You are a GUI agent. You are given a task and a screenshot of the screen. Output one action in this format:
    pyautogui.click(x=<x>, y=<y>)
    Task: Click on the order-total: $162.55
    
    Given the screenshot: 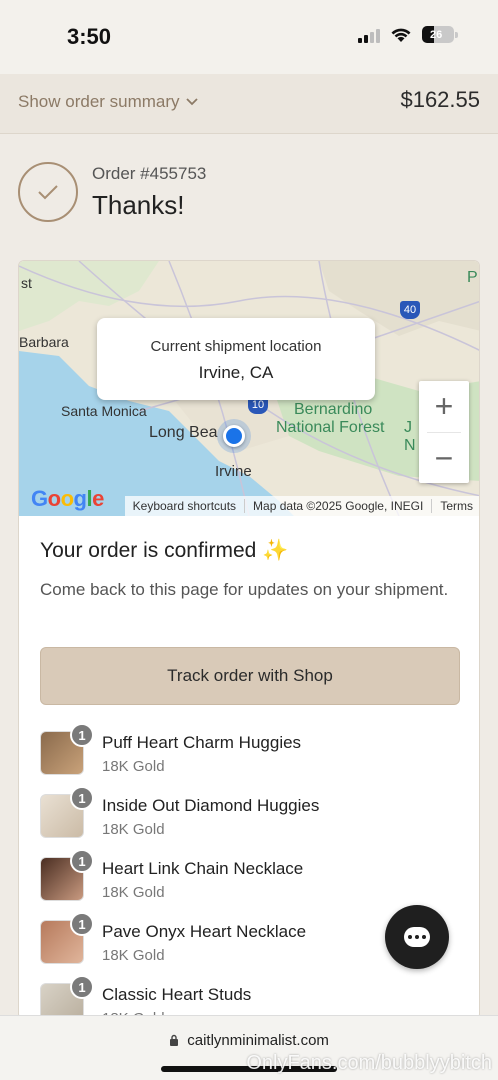 What is the action you would take?
    pyautogui.click(x=440, y=99)
    